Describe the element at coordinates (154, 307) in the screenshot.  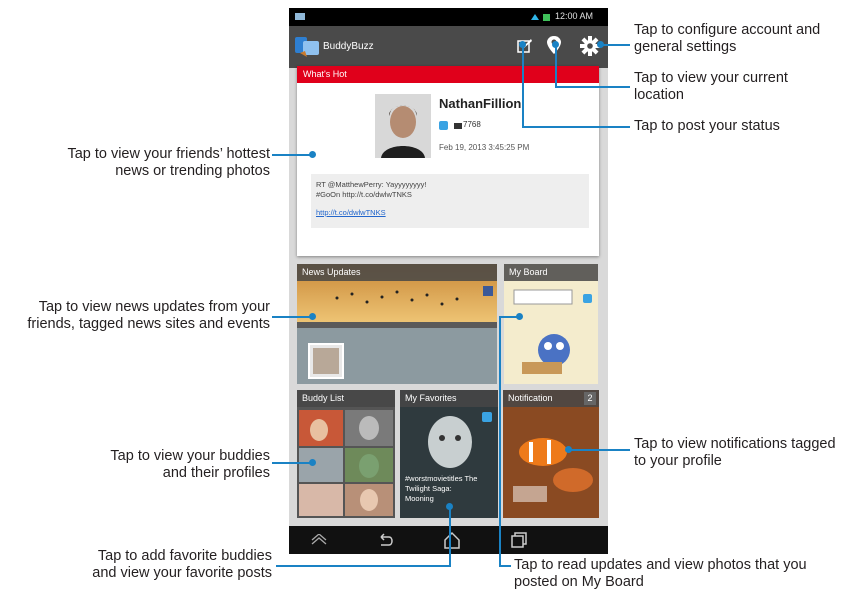
I see `annotation-news-line1: Tap to view news updates from your` at that location.